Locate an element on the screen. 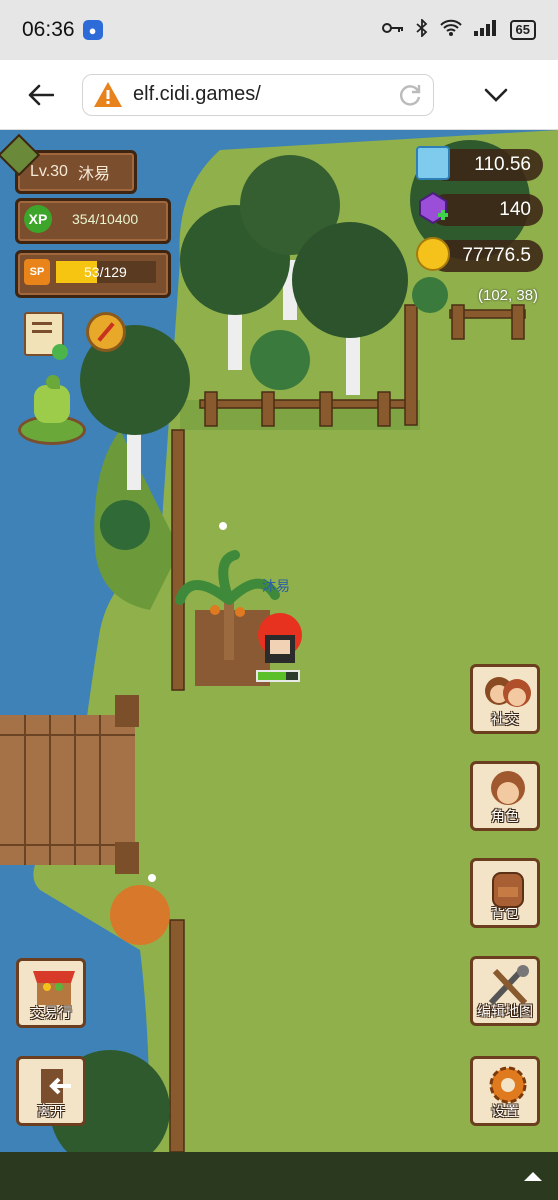 The image size is (558, 1200). crystal-icon is located at coordinates (433, 163).